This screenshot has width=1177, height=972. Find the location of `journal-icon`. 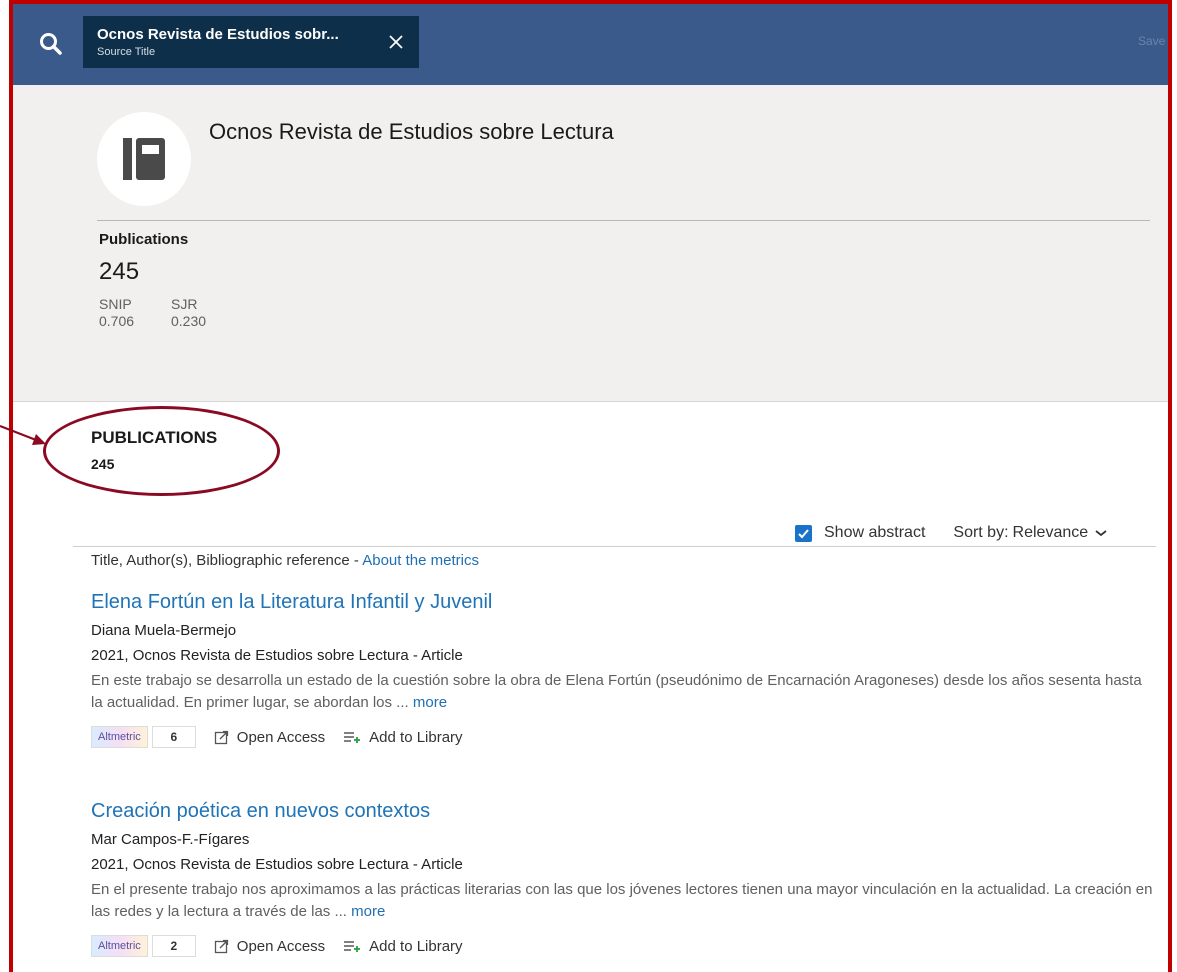

journal-icon is located at coordinates (144, 159).